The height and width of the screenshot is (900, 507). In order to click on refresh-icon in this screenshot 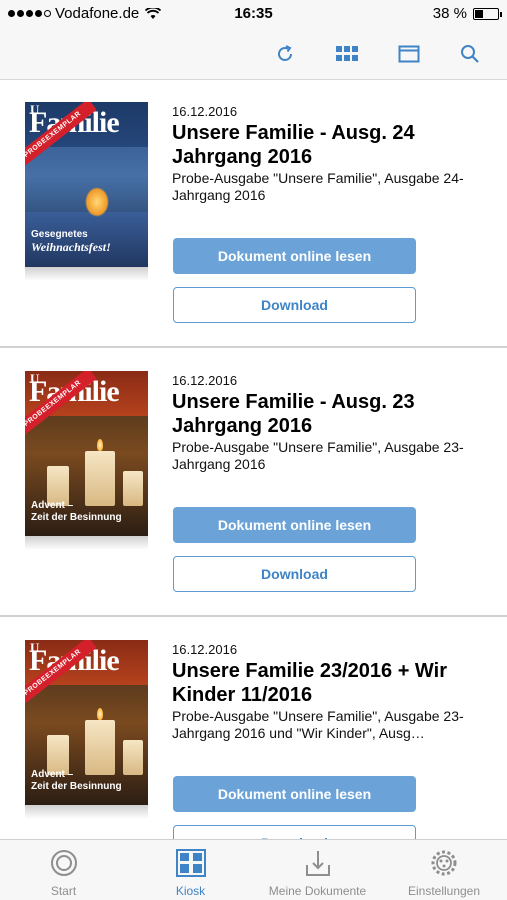, I will do `click(285, 54)`.